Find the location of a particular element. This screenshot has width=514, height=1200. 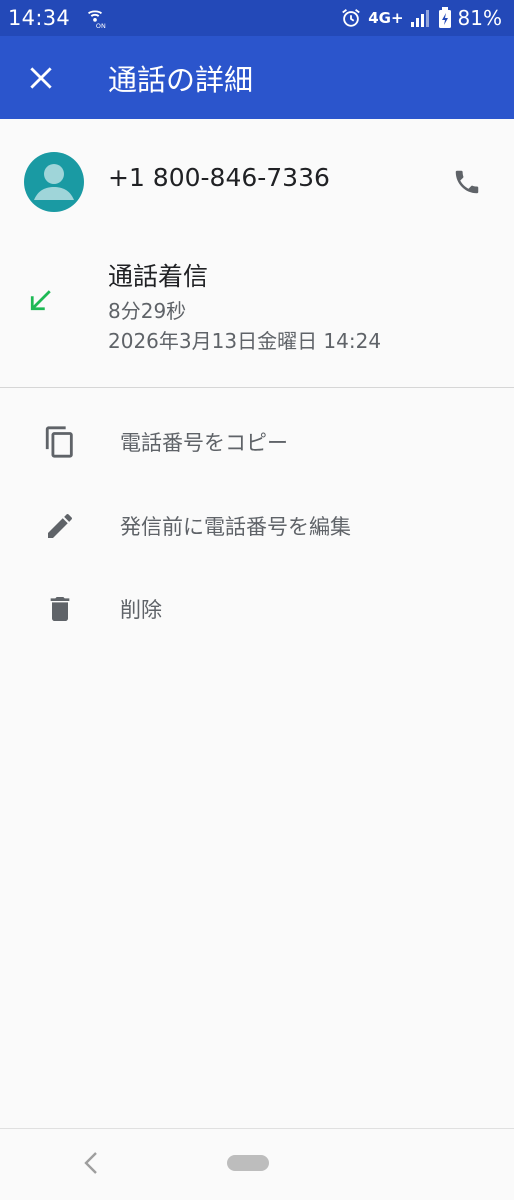

copy-number-label: 電話番号をコピー is located at coordinates (204, 443).